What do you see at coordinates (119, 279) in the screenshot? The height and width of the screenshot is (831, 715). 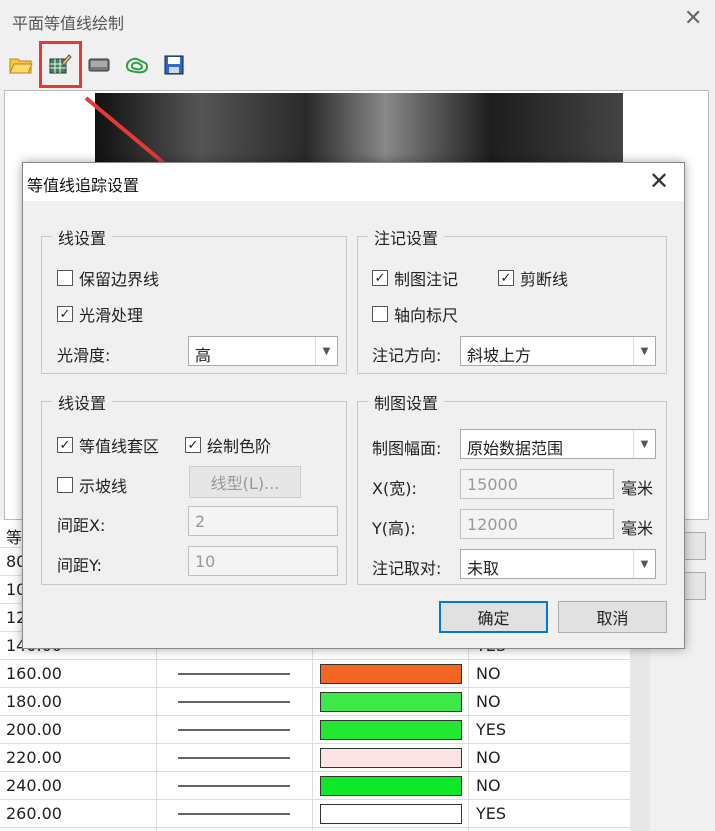 I see `checkbox-label: 保留边界线` at bounding box center [119, 279].